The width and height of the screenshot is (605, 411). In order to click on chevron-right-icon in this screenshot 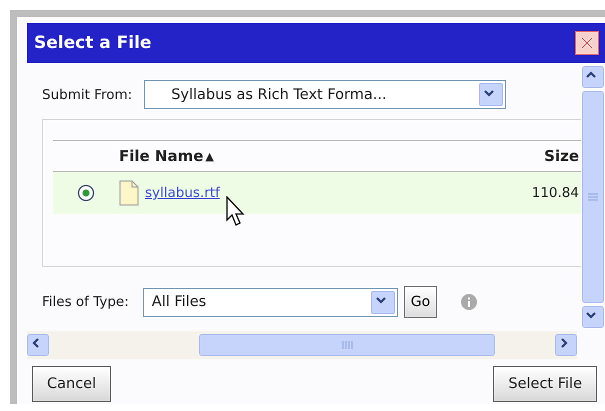, I will do `click(564, 343)`.